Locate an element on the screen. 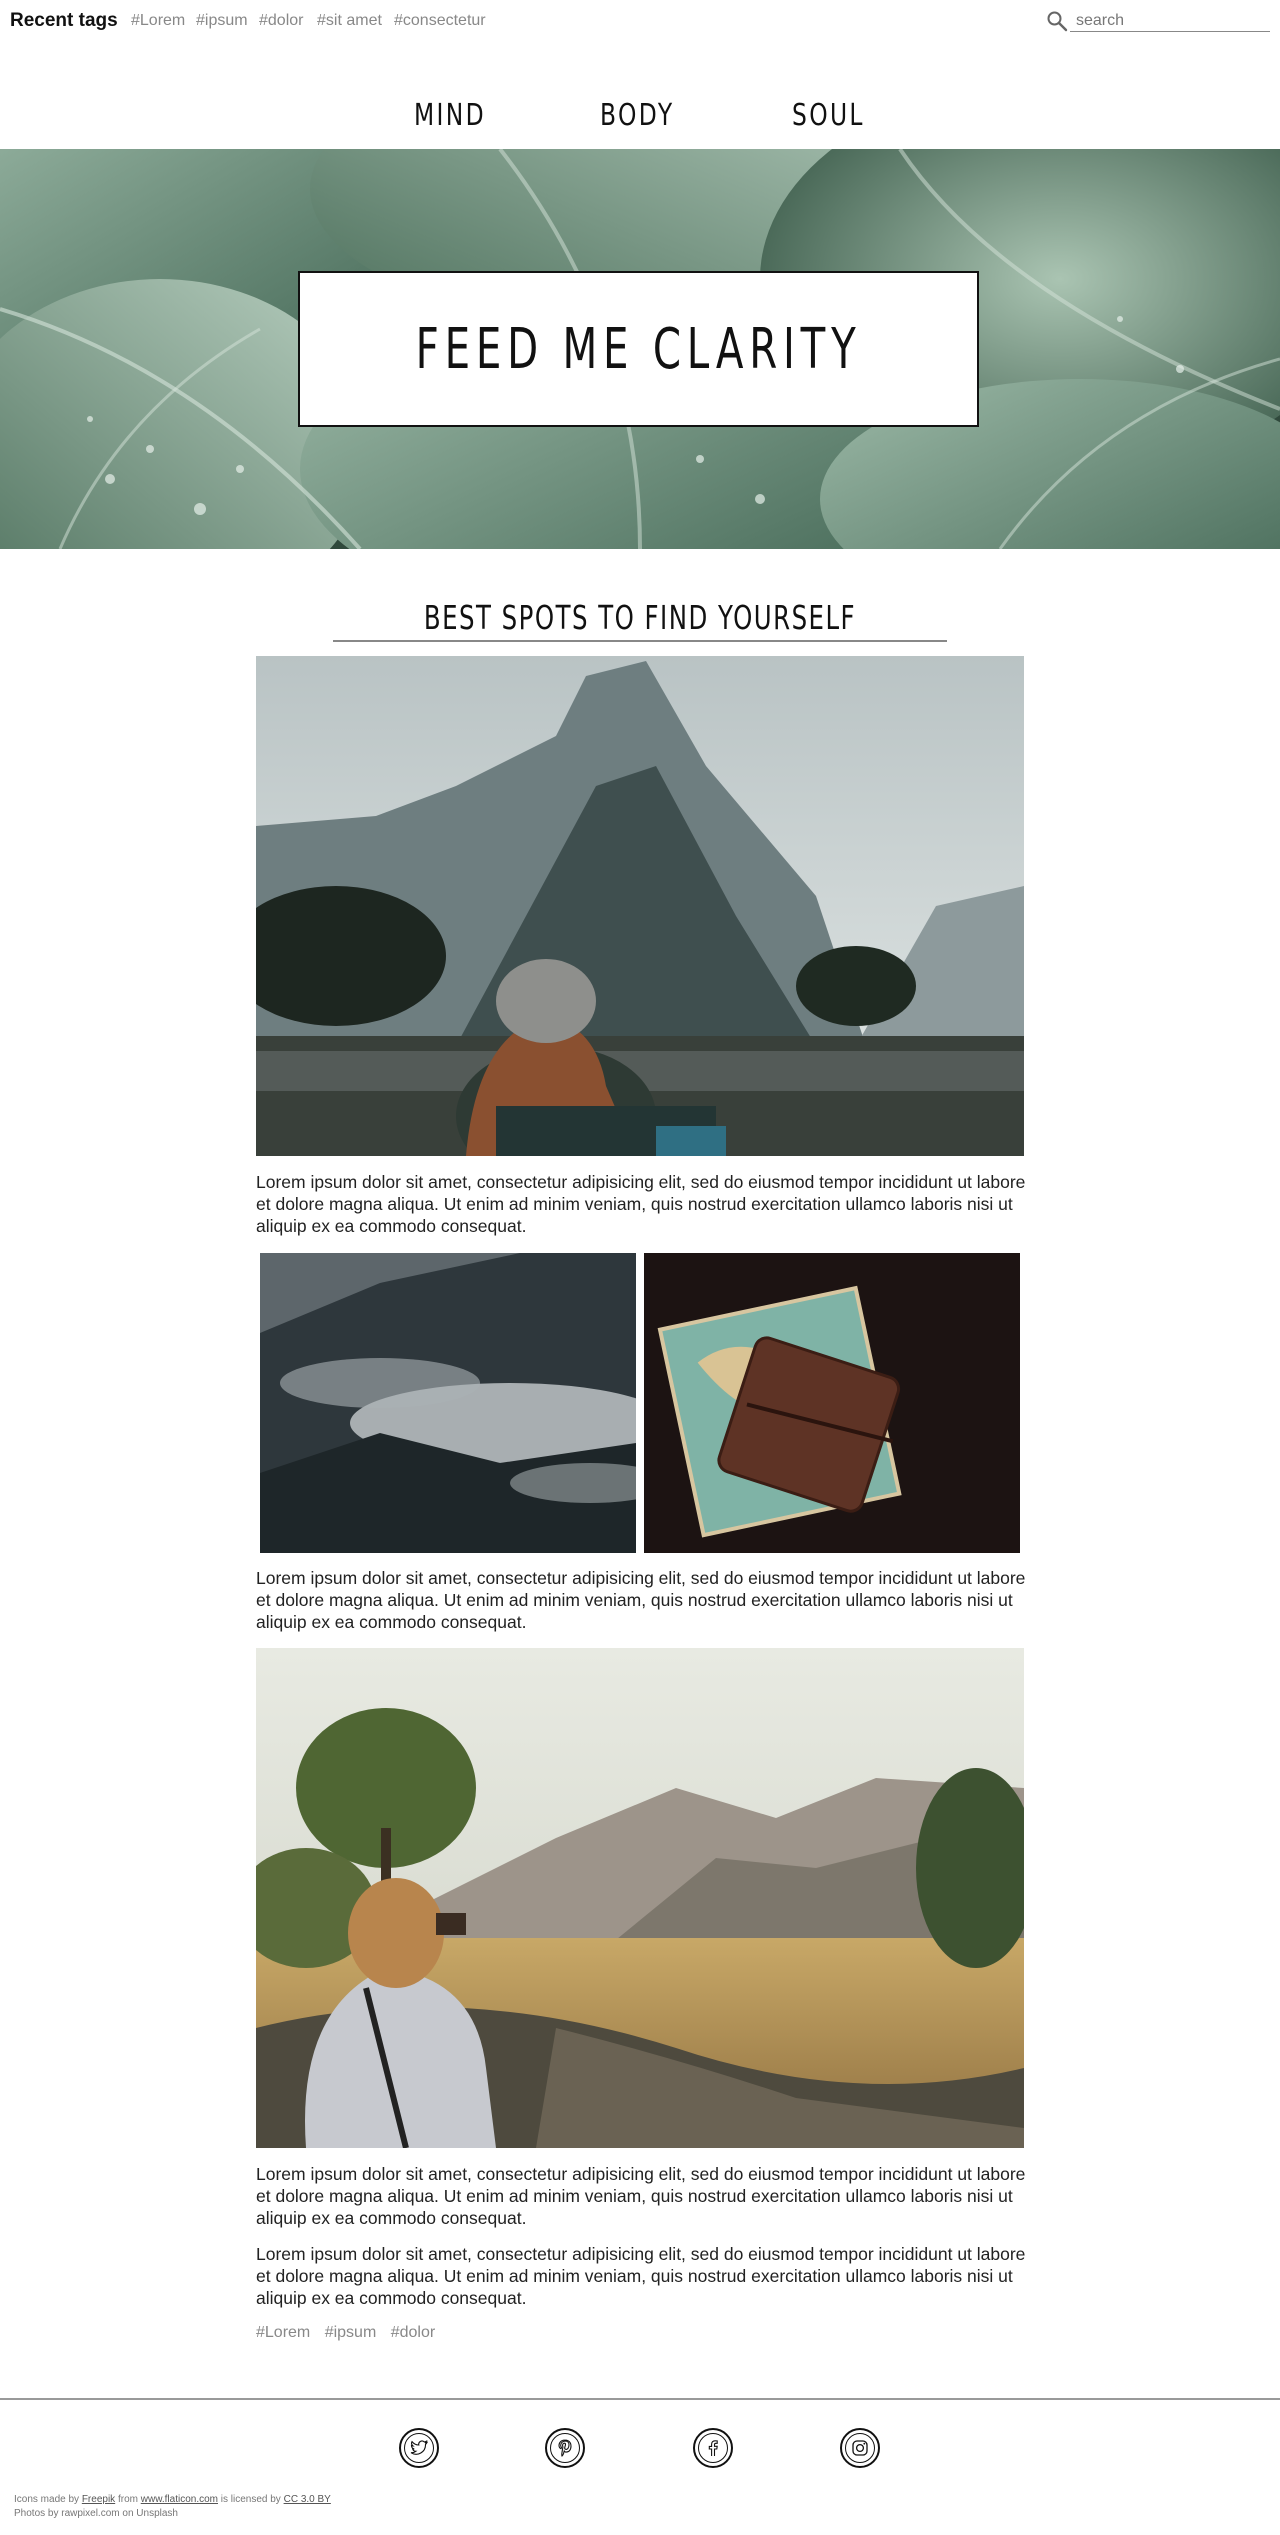  post-tag-lorem: #Lorem is located at coordinates (283, 2332).